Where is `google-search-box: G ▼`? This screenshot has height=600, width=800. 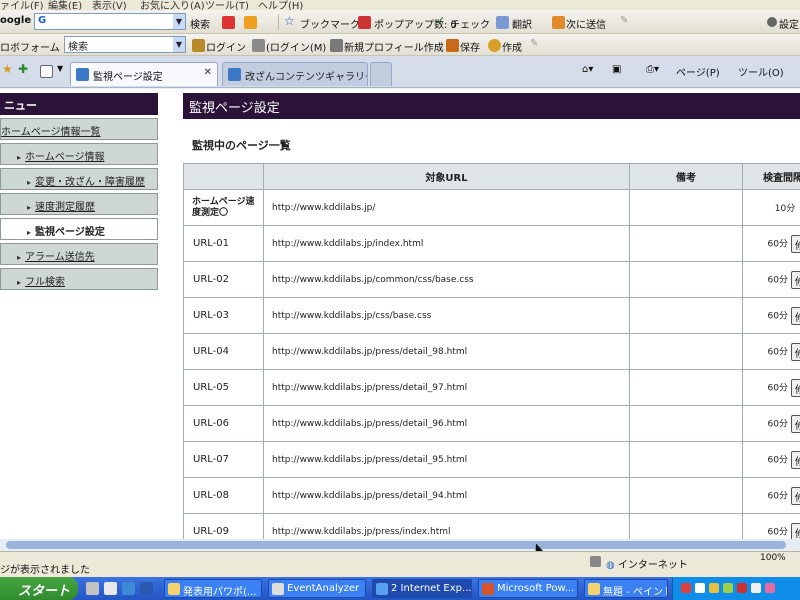
google-search-box: G ▼ is located at coordinates (110, 21).